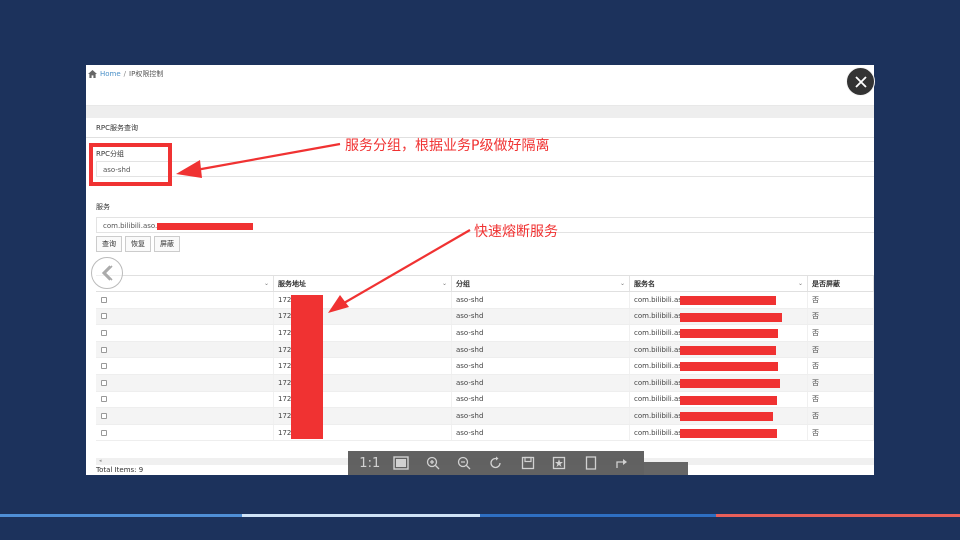 The image size is (960, 540). What do you see at coordinates (433, 463) in the screenshot?
I see `zoom-in-icon` at bounding box center [433, 463].